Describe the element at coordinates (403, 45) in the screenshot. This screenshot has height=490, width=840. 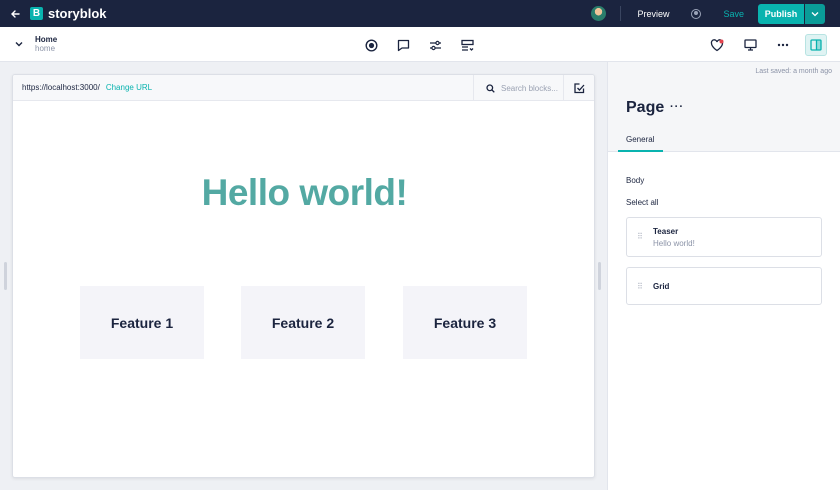
I see `comment-icon` at that location.